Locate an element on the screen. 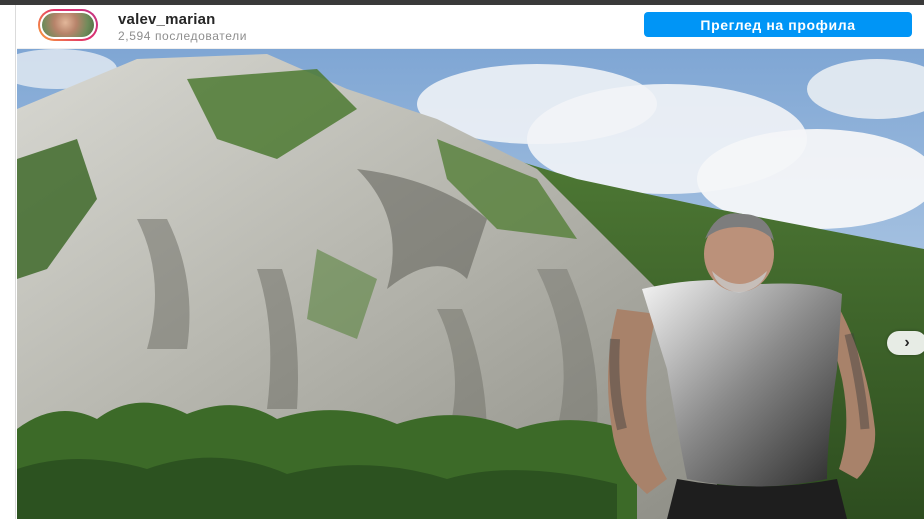 The height and width of the screenshot is (519, 924). page-left-edge is located at coordinates (8, 262).